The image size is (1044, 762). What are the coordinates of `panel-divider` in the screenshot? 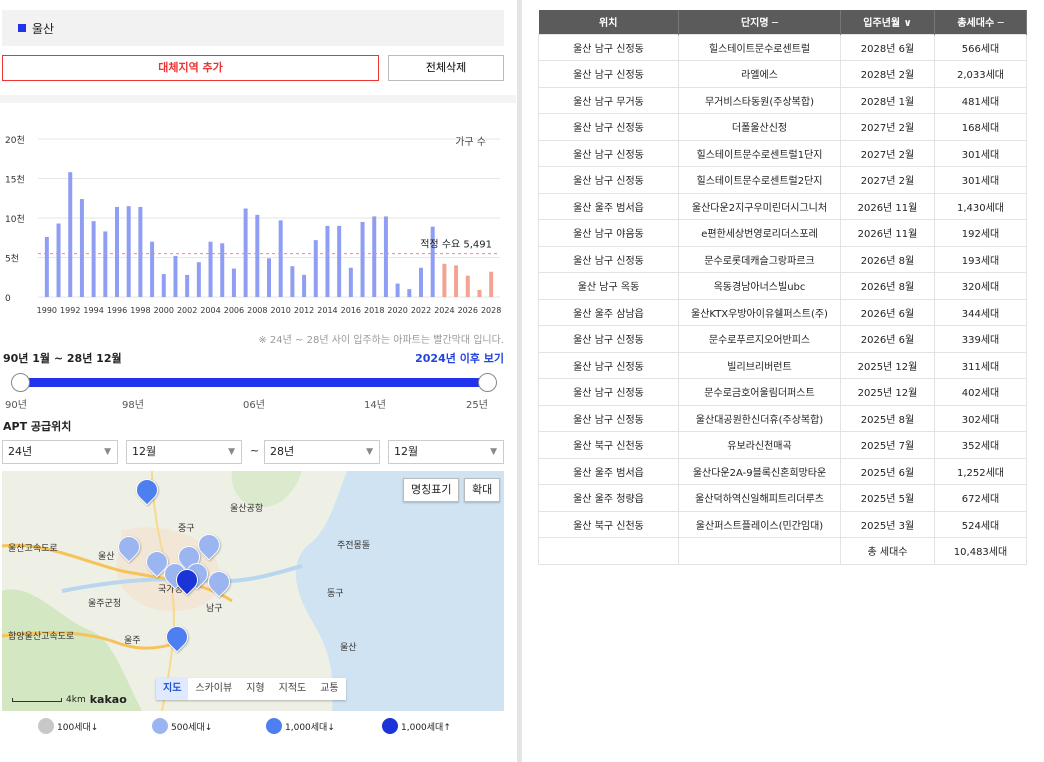 It's located at (519, 381).